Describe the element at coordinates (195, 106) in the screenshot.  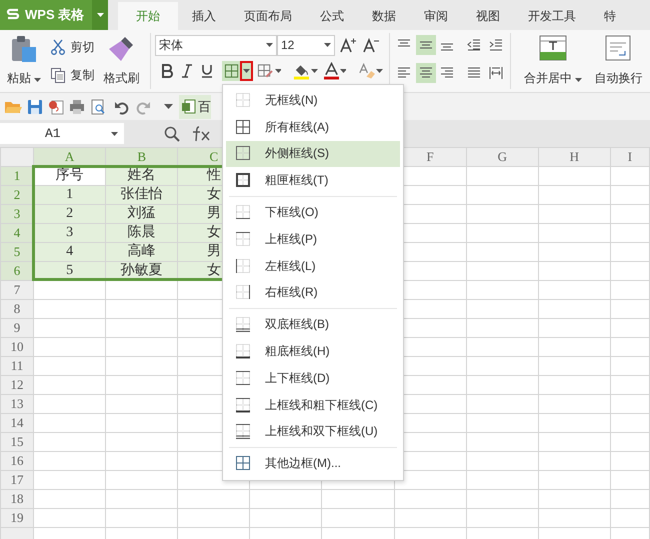
I see `document-tab: 百` at that location.